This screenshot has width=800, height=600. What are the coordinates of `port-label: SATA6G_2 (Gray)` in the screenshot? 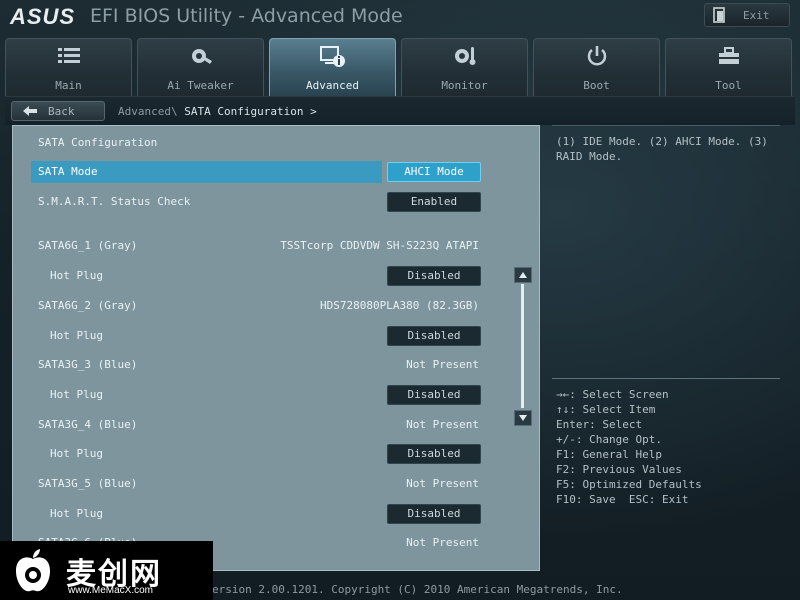 It's located at (88, 305).